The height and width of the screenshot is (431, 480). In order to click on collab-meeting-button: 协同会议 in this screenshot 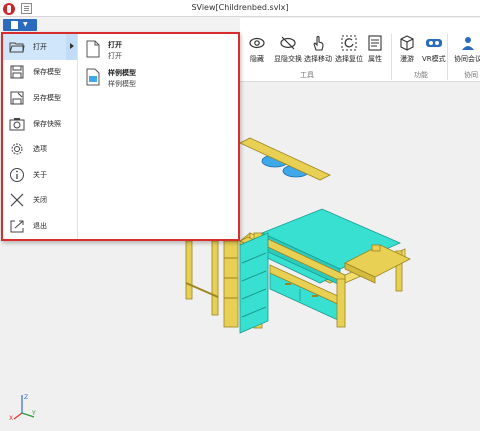, I will do `click(467, 49)`.